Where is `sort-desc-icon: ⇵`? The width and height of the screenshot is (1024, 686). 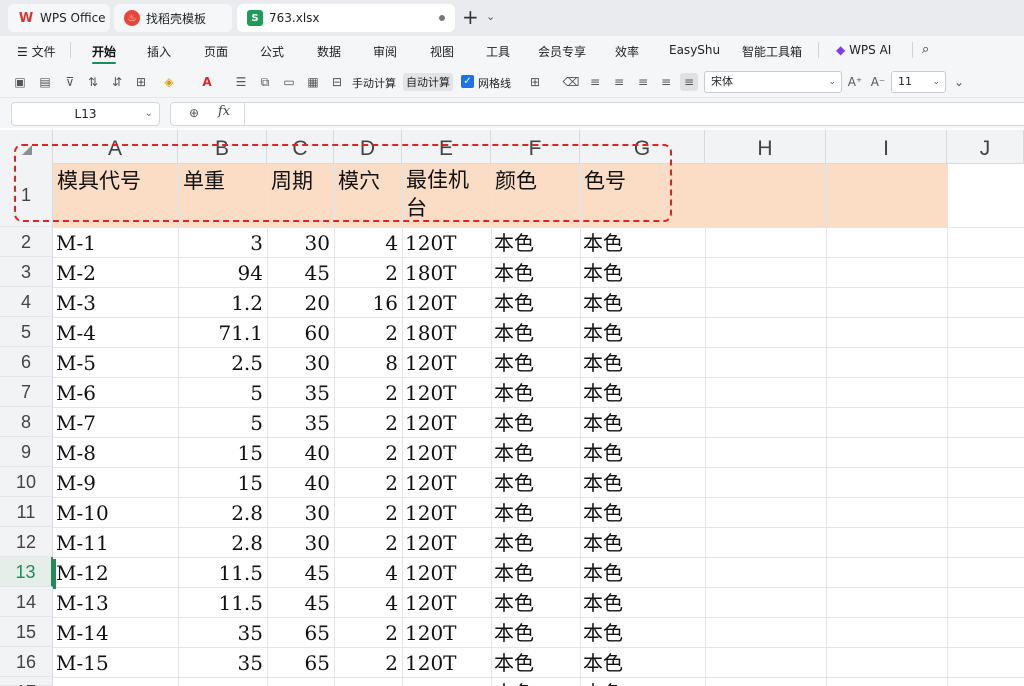
sort-desc-icon: ⇵ is located at coordinates (117, 82).